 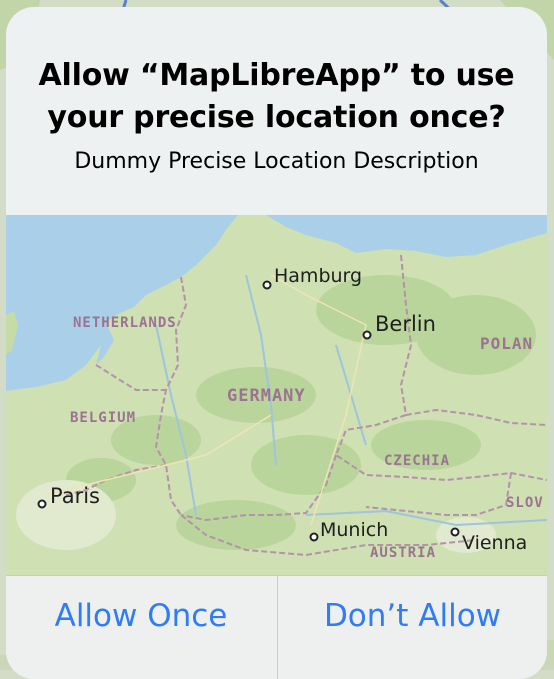 What do you see at coordinates (494, 543) in the screenshot?
I see `label-vienna: Vienna` at bounding box center [494, 543].